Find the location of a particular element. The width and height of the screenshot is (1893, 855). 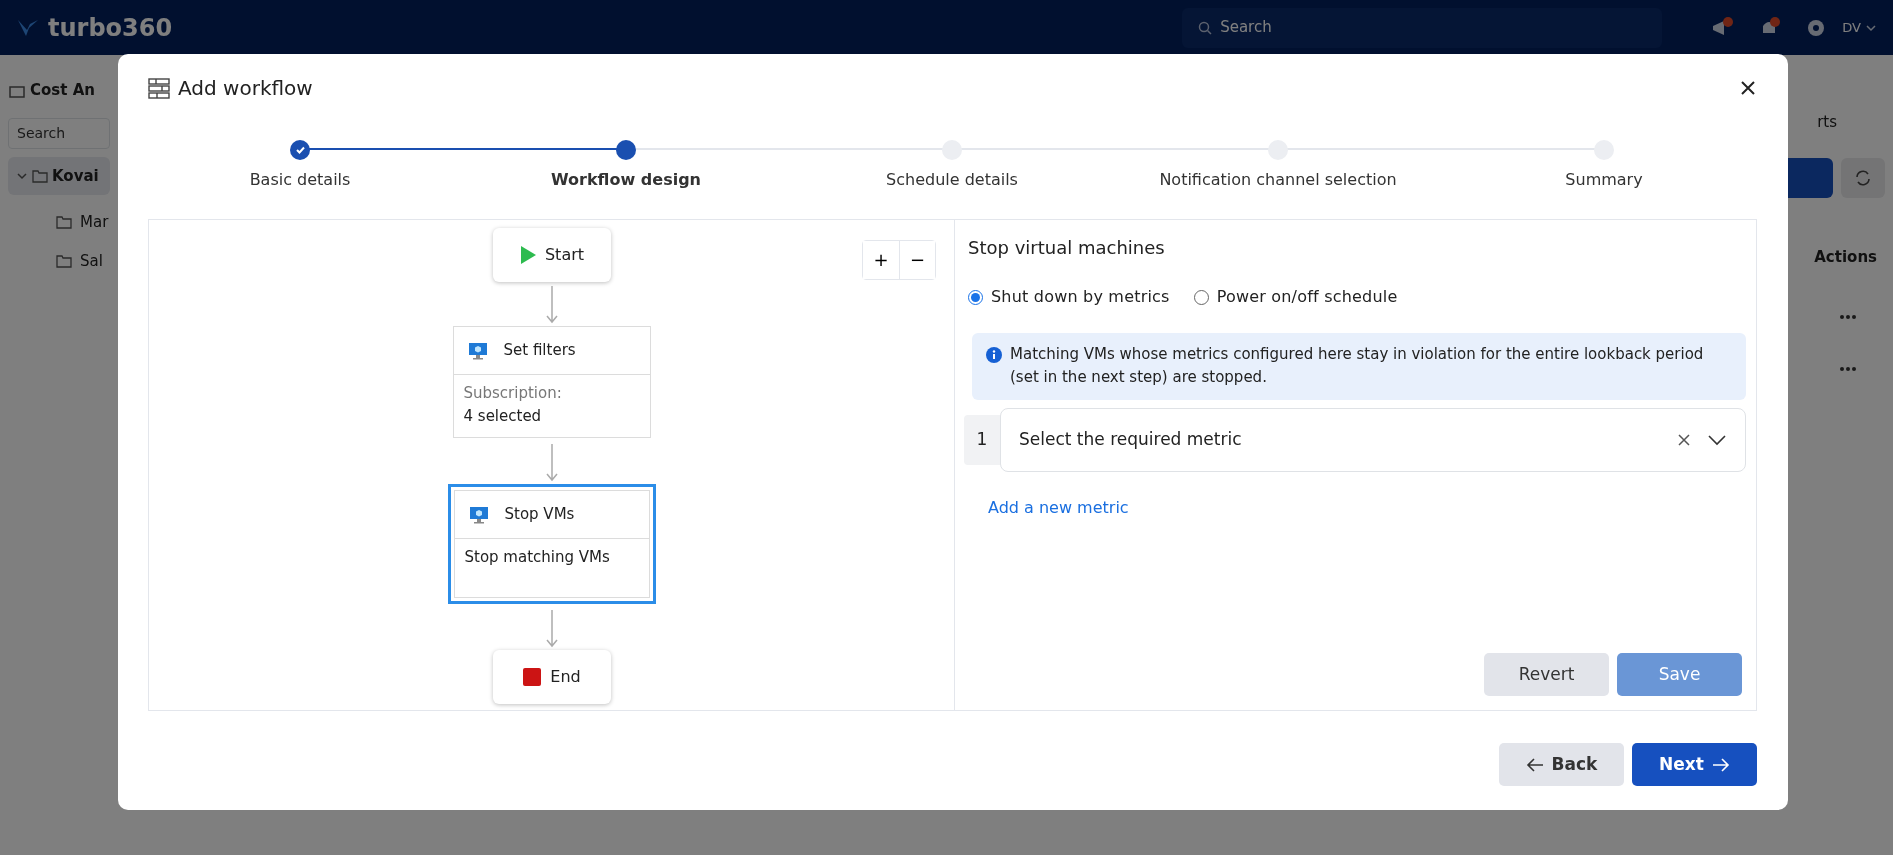

node-title: Set filters is located at coordinates (539, 351).